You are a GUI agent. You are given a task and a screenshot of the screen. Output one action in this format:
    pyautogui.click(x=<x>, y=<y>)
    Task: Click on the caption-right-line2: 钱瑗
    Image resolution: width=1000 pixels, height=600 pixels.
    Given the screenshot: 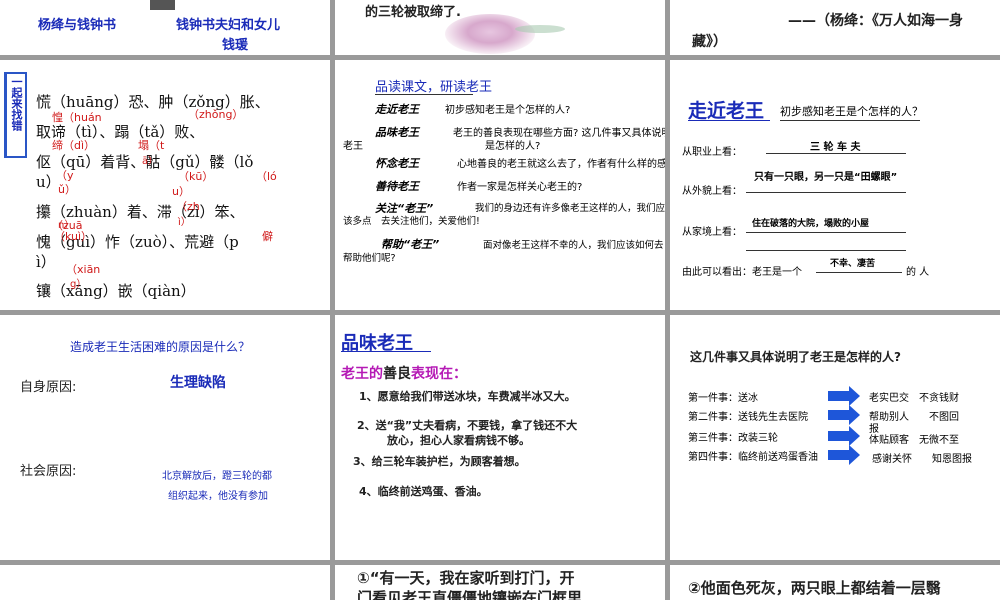 What is the action you would take?
    pyautogui.click(x=235, y=45)
    